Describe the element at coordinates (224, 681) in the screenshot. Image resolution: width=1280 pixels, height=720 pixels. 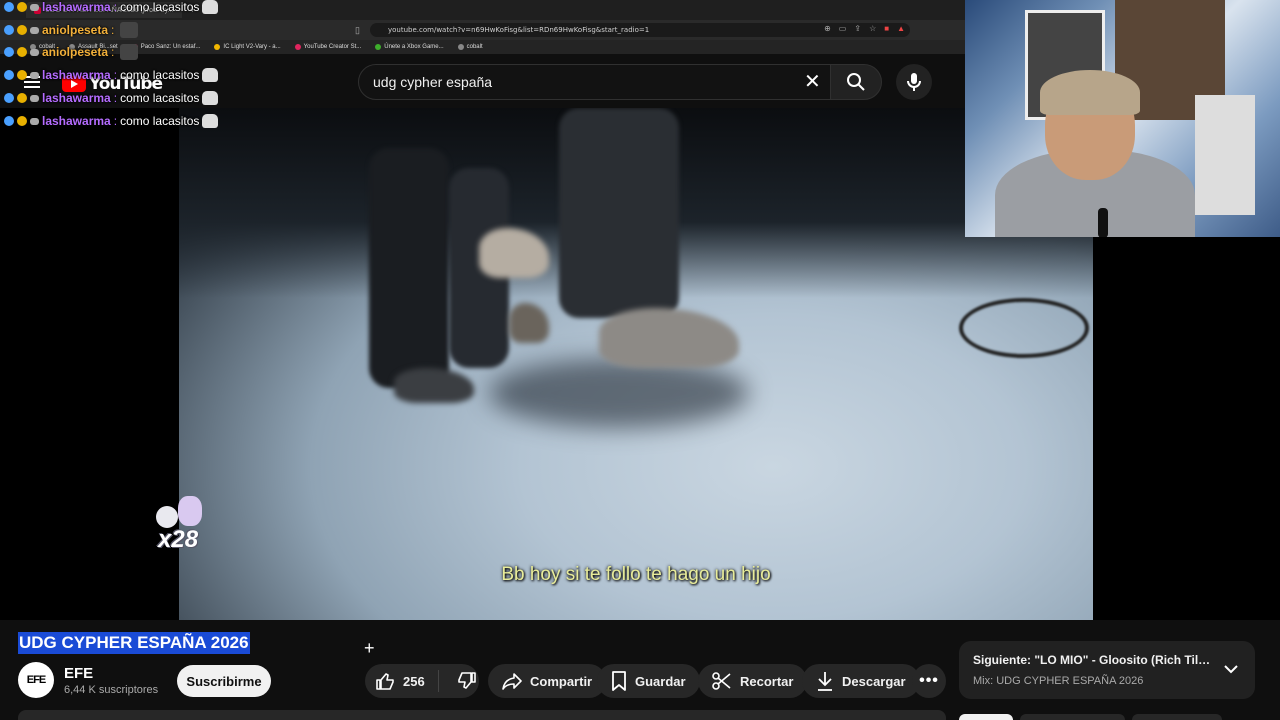
I see `subscribe-button: Suscribirme` at that location.